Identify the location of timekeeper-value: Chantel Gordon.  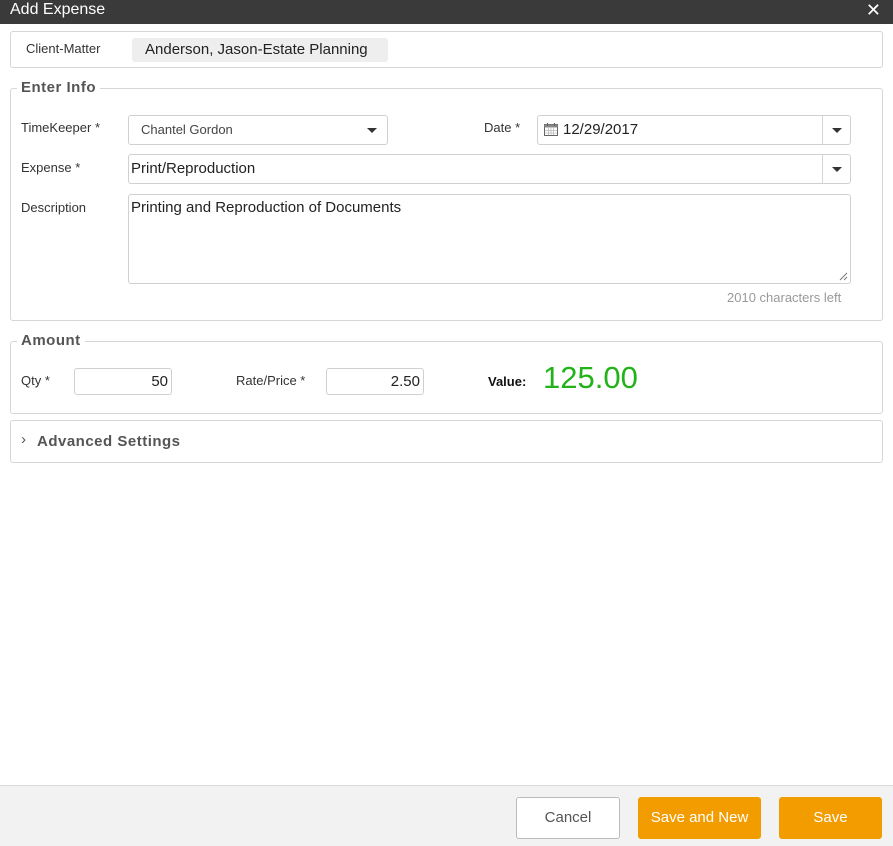
(187, 129).